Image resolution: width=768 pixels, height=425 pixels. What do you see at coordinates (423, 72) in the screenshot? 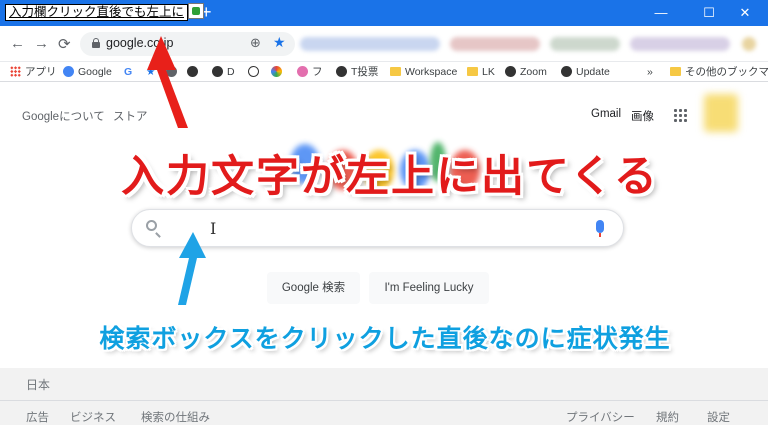
I see `bookmark-workspace: Workspace` at bounding box center [423, 72].